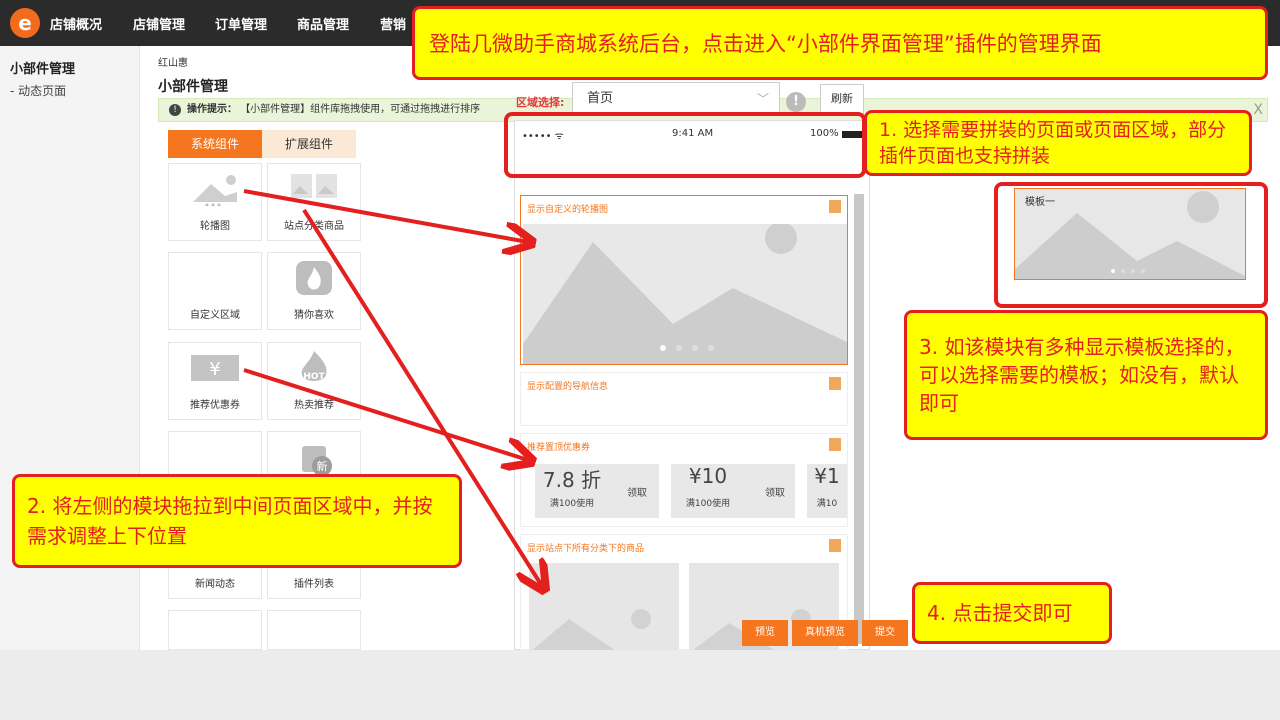 The width and height of the screenshot is (1280, 720). I want to click on footer, so click(640, 685).